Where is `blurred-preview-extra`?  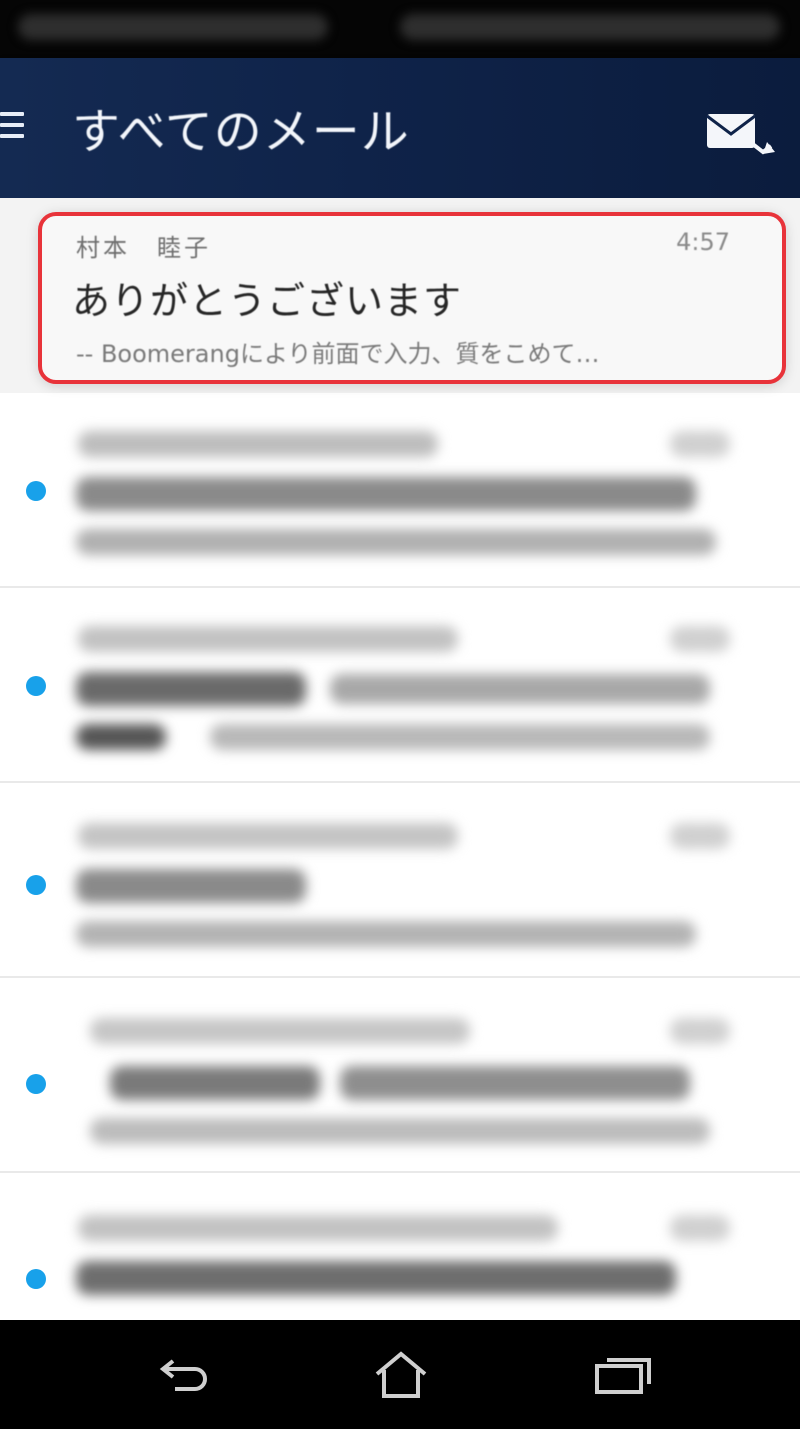
blurred-preview-extra is located at coordinates (460, 737).